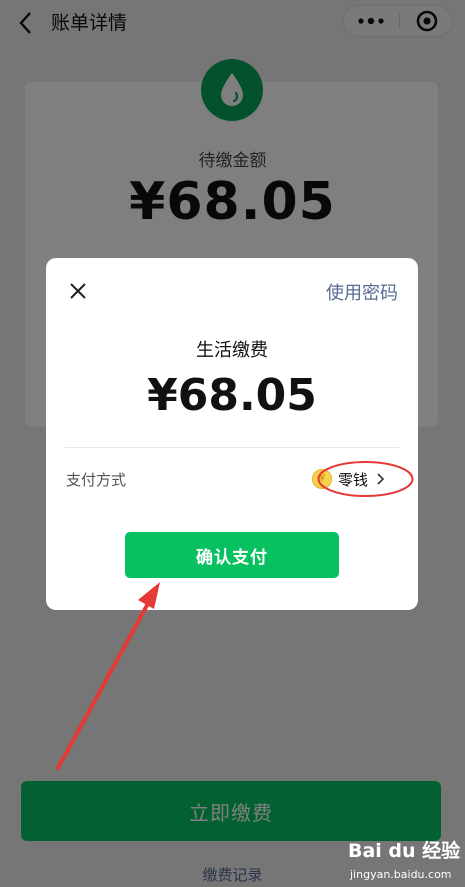  Describe the element at coordinates (362, 292) in the screenshot. I see `use-password-link: 使用密码` at that location.